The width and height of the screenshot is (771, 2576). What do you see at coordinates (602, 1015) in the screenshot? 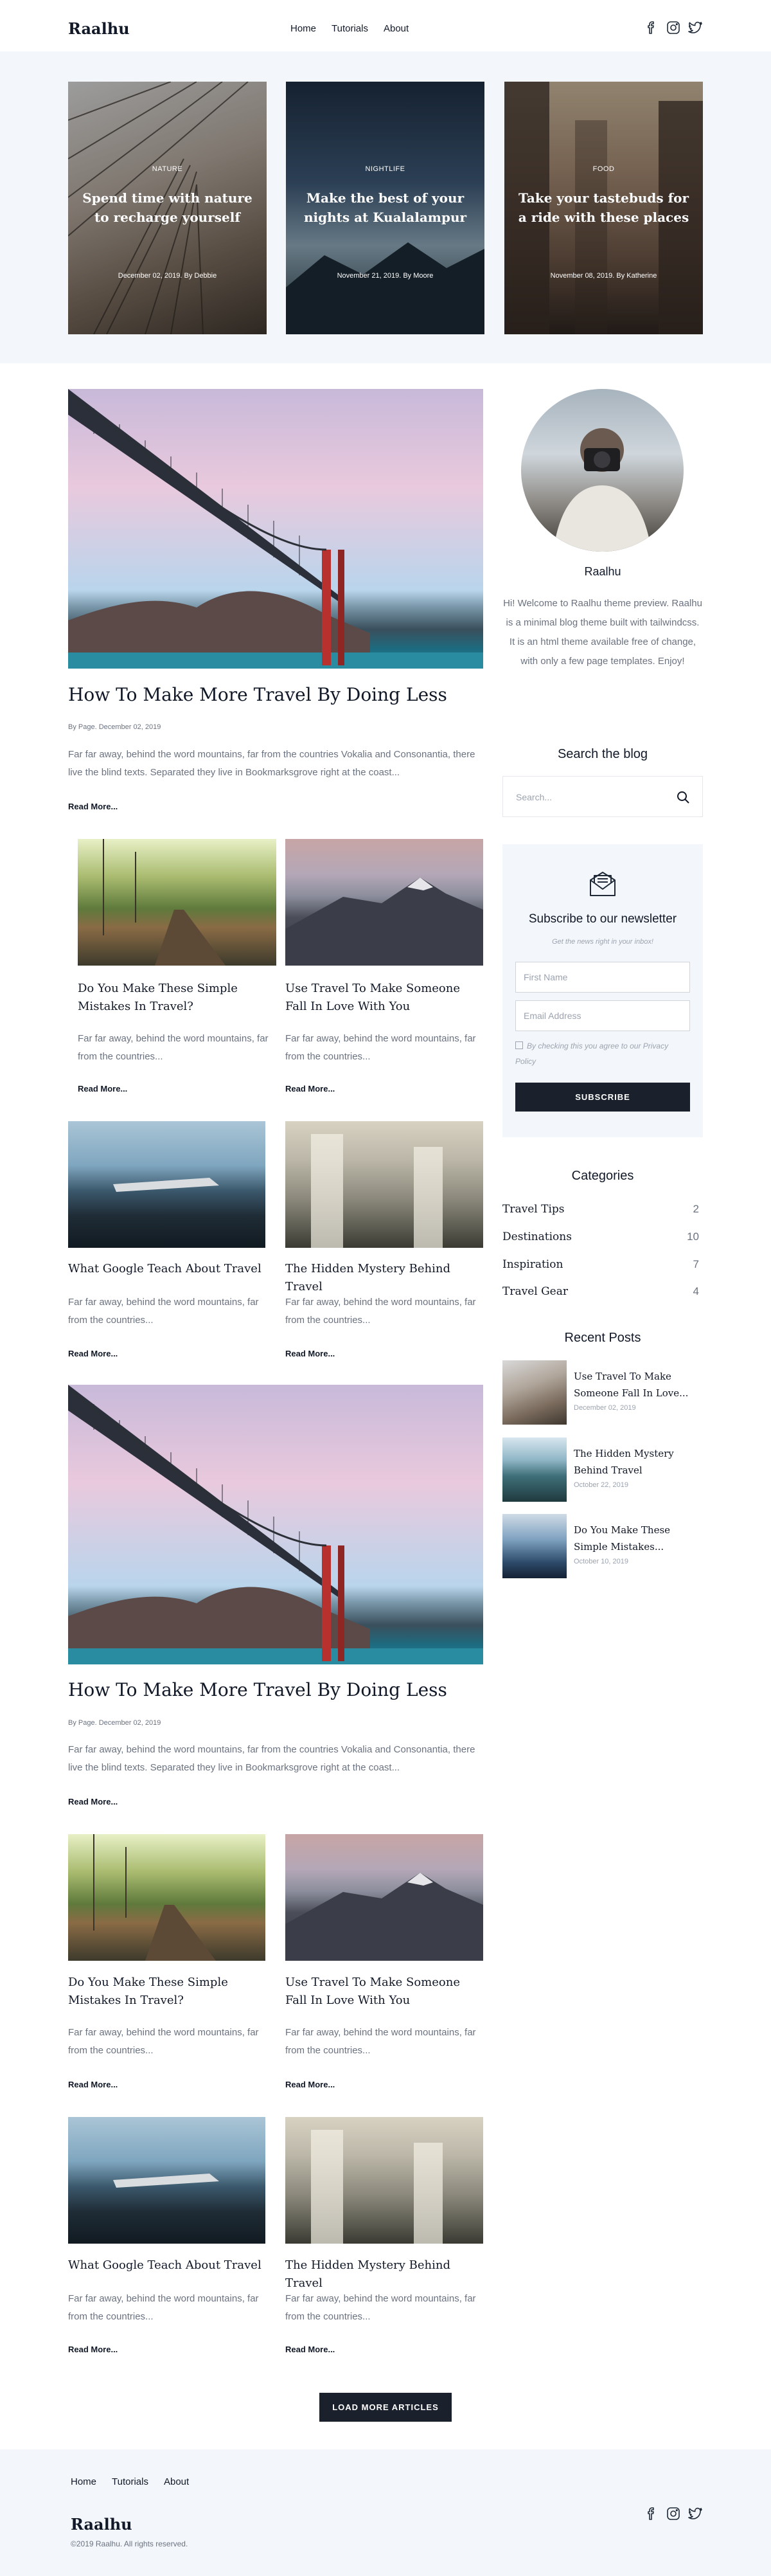
I see `email-field: Email Address` at bounding box center [602, 1015].